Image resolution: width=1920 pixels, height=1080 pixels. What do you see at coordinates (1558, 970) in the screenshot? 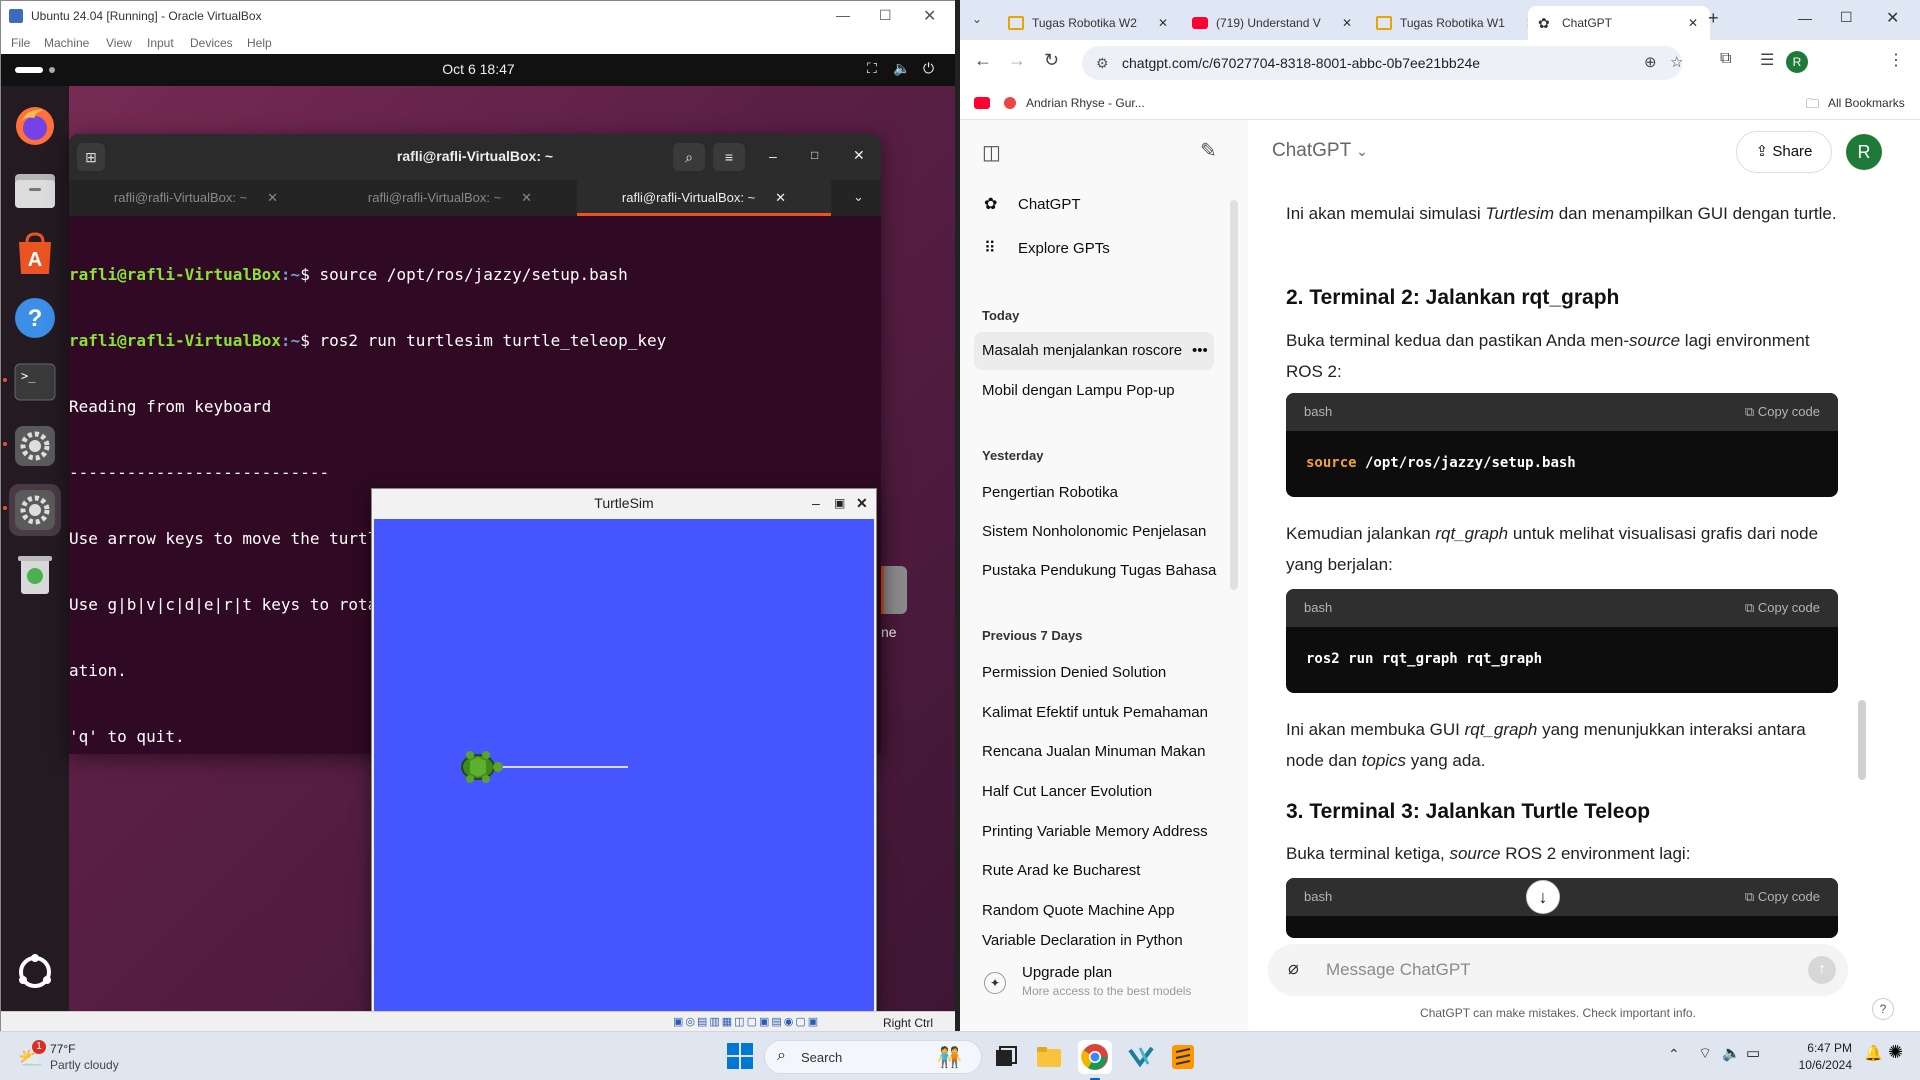
I see `message-input: ⌀ Message ChatGPT ↑` at bounding box center [1558, 970].